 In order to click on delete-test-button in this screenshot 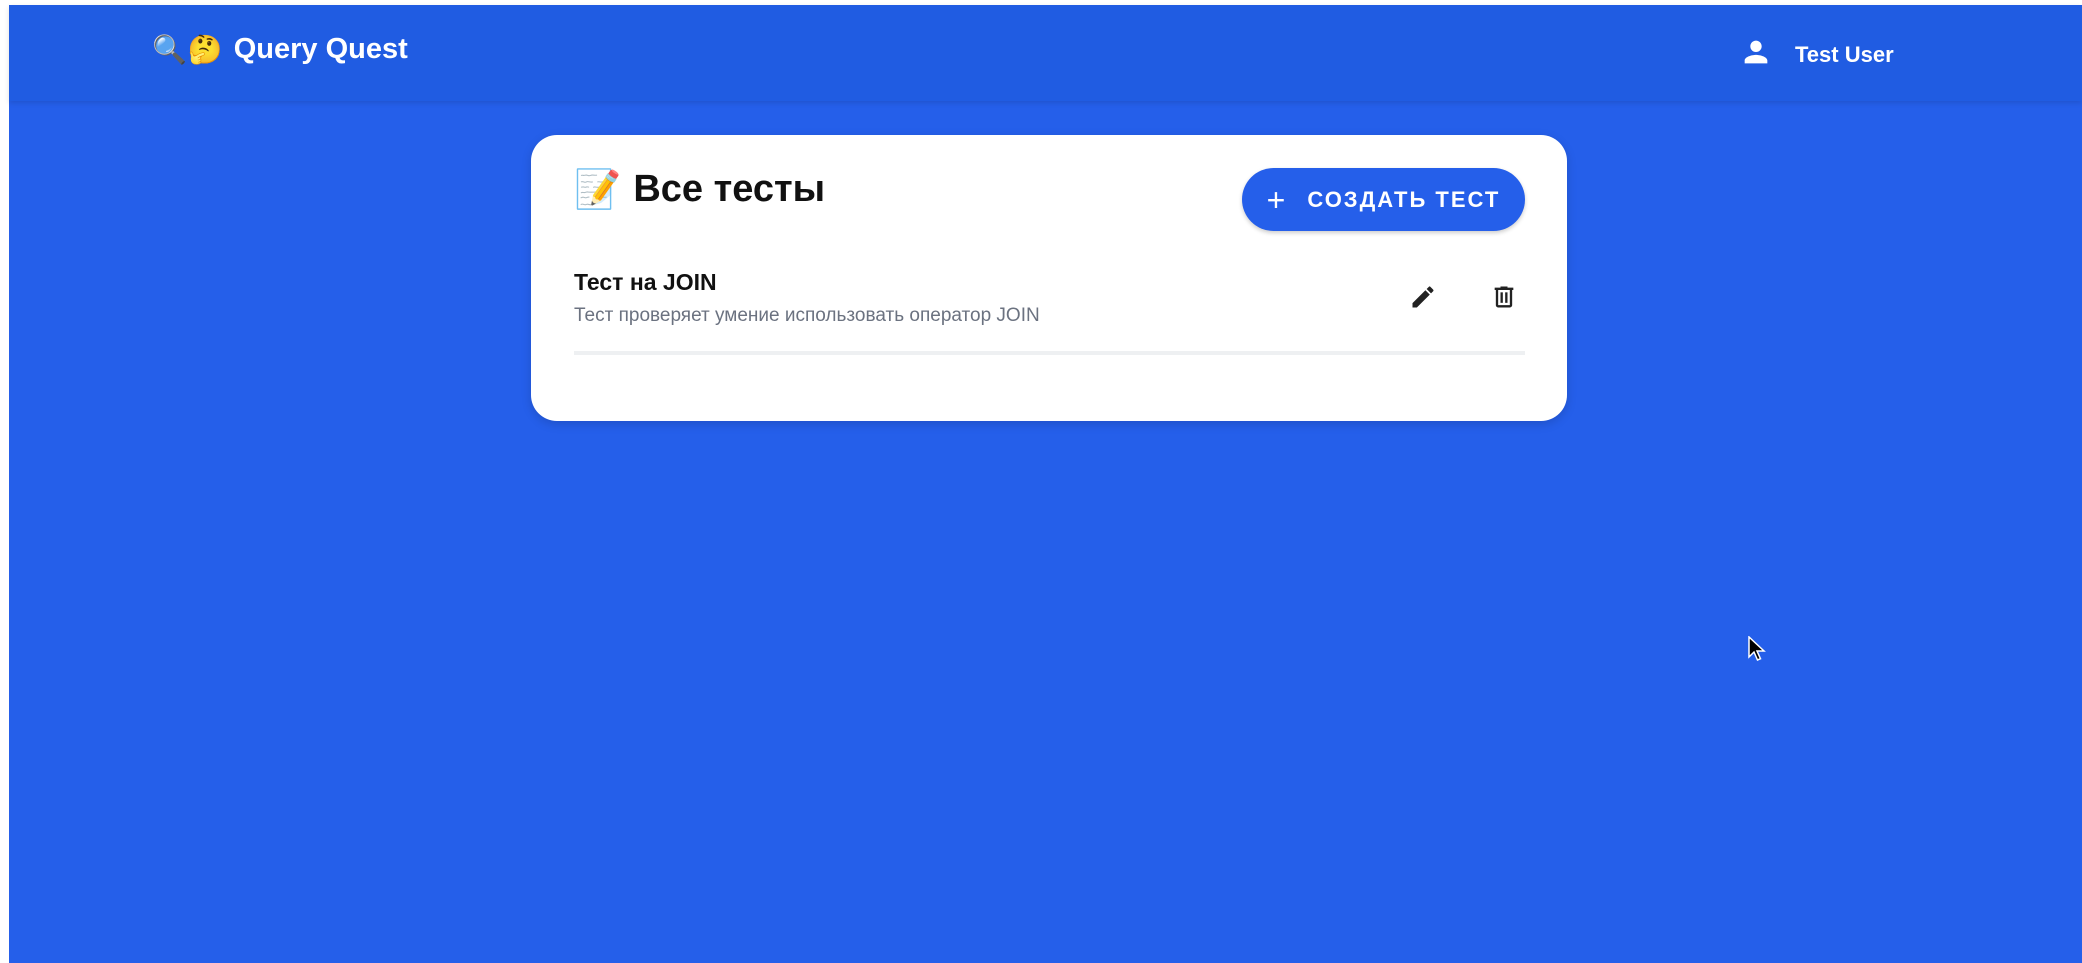, I will do `click(1504, 297)`.